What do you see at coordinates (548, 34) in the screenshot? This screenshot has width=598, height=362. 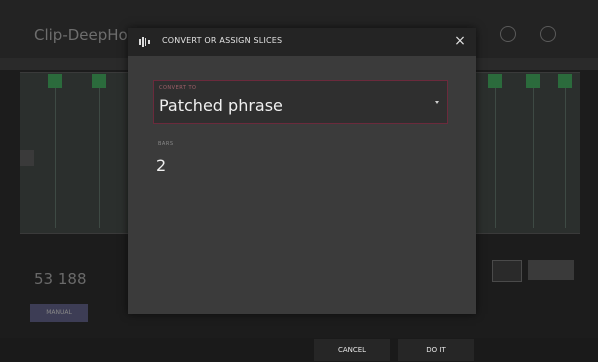 I see `gear-icon` at bounding box center [548, 34].